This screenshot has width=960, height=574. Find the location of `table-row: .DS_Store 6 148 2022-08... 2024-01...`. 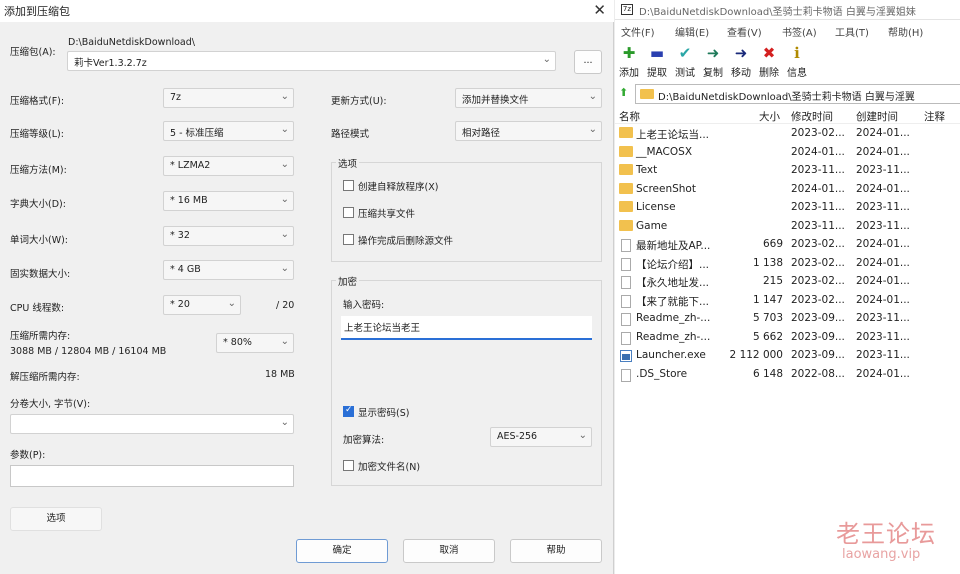

table-row: .DS_Store 6 148 2022-08... 2024-01... is located at coordinates (787, 376).